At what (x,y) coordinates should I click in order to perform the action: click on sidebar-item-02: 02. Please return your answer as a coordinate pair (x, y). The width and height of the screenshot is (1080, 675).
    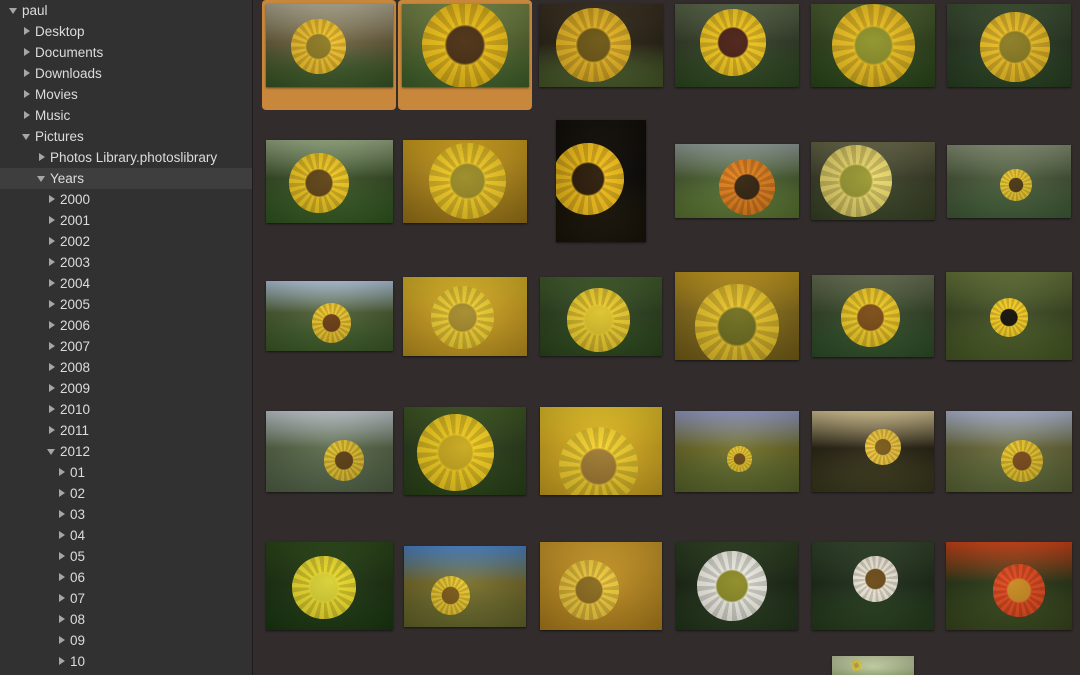
    Looking at the image, I should click on (126, 493).